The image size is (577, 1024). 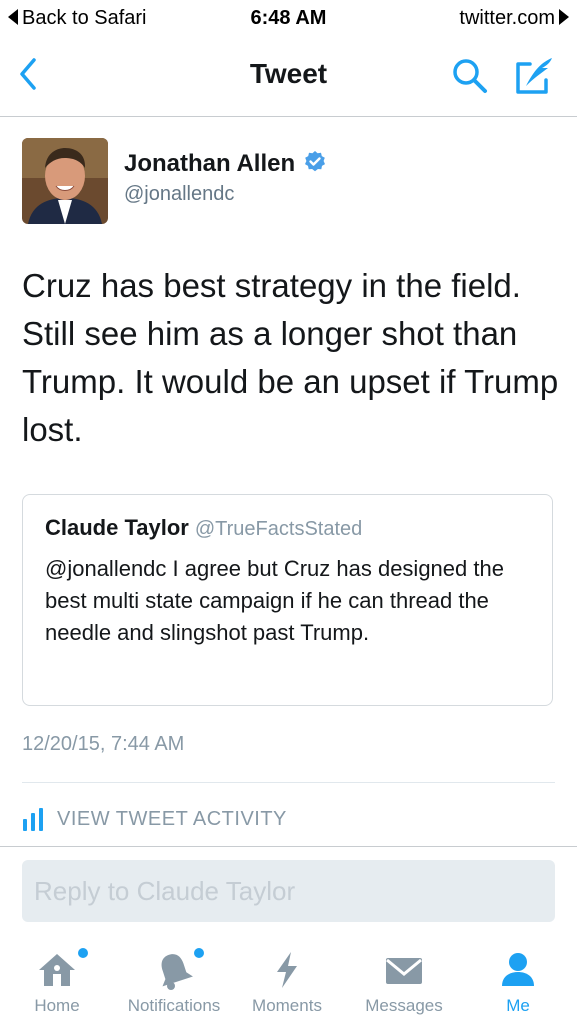 What do you see at coordinates (518, 1005) in the screenshot?
I see `tab-label: Me` at bounding box center [518, 1005].